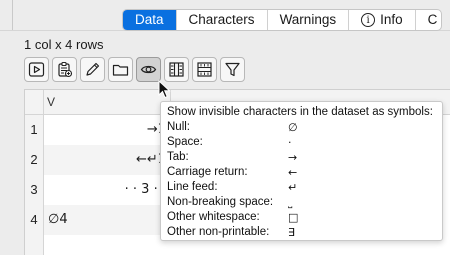 This screenshot has width=450, height=255. I want to click on open-folder-button, so click(120, 69).